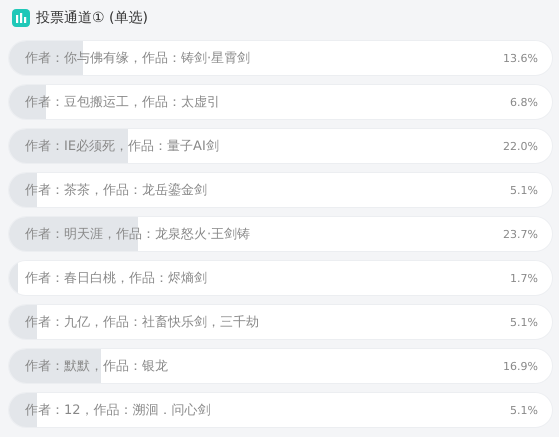 The width and height of the screenshot is (559, 437). I want to click on vote-percentage: 16.9%, so click(520, 366).